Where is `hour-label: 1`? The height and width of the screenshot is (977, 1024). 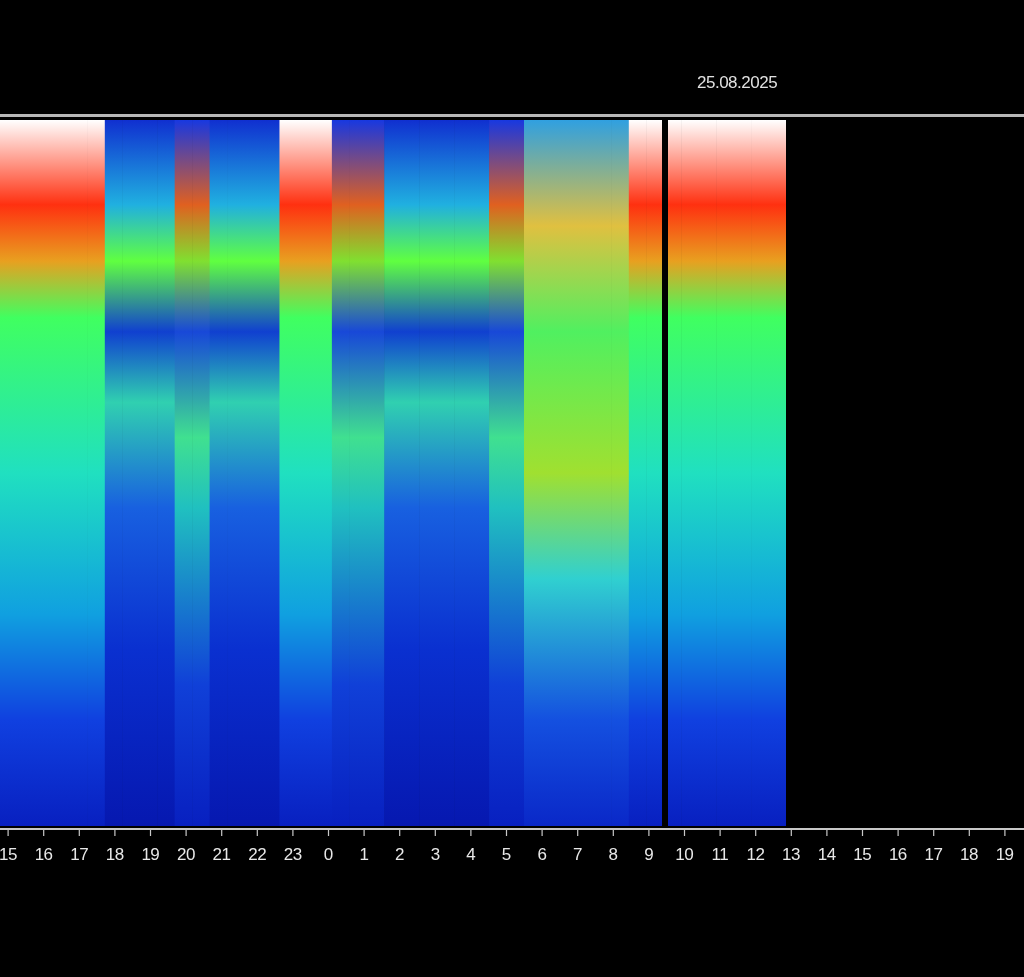
hour-label: 1 is located at coordinates (364, 855).